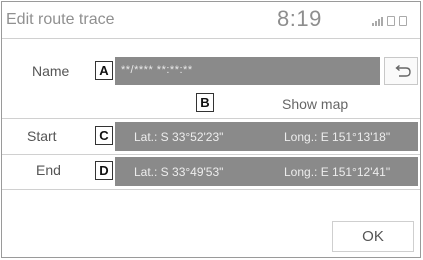 The height and width of the screenshot is (260, 423). Describe the element at coordinates (51, 71) in the screenshot. I see `name-label: Name` at that location.